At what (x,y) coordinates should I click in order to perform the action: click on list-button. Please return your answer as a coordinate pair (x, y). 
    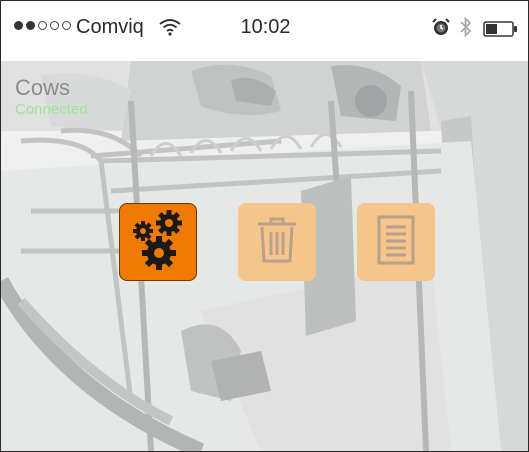
    Looking at the image, I should click on (396, 242).